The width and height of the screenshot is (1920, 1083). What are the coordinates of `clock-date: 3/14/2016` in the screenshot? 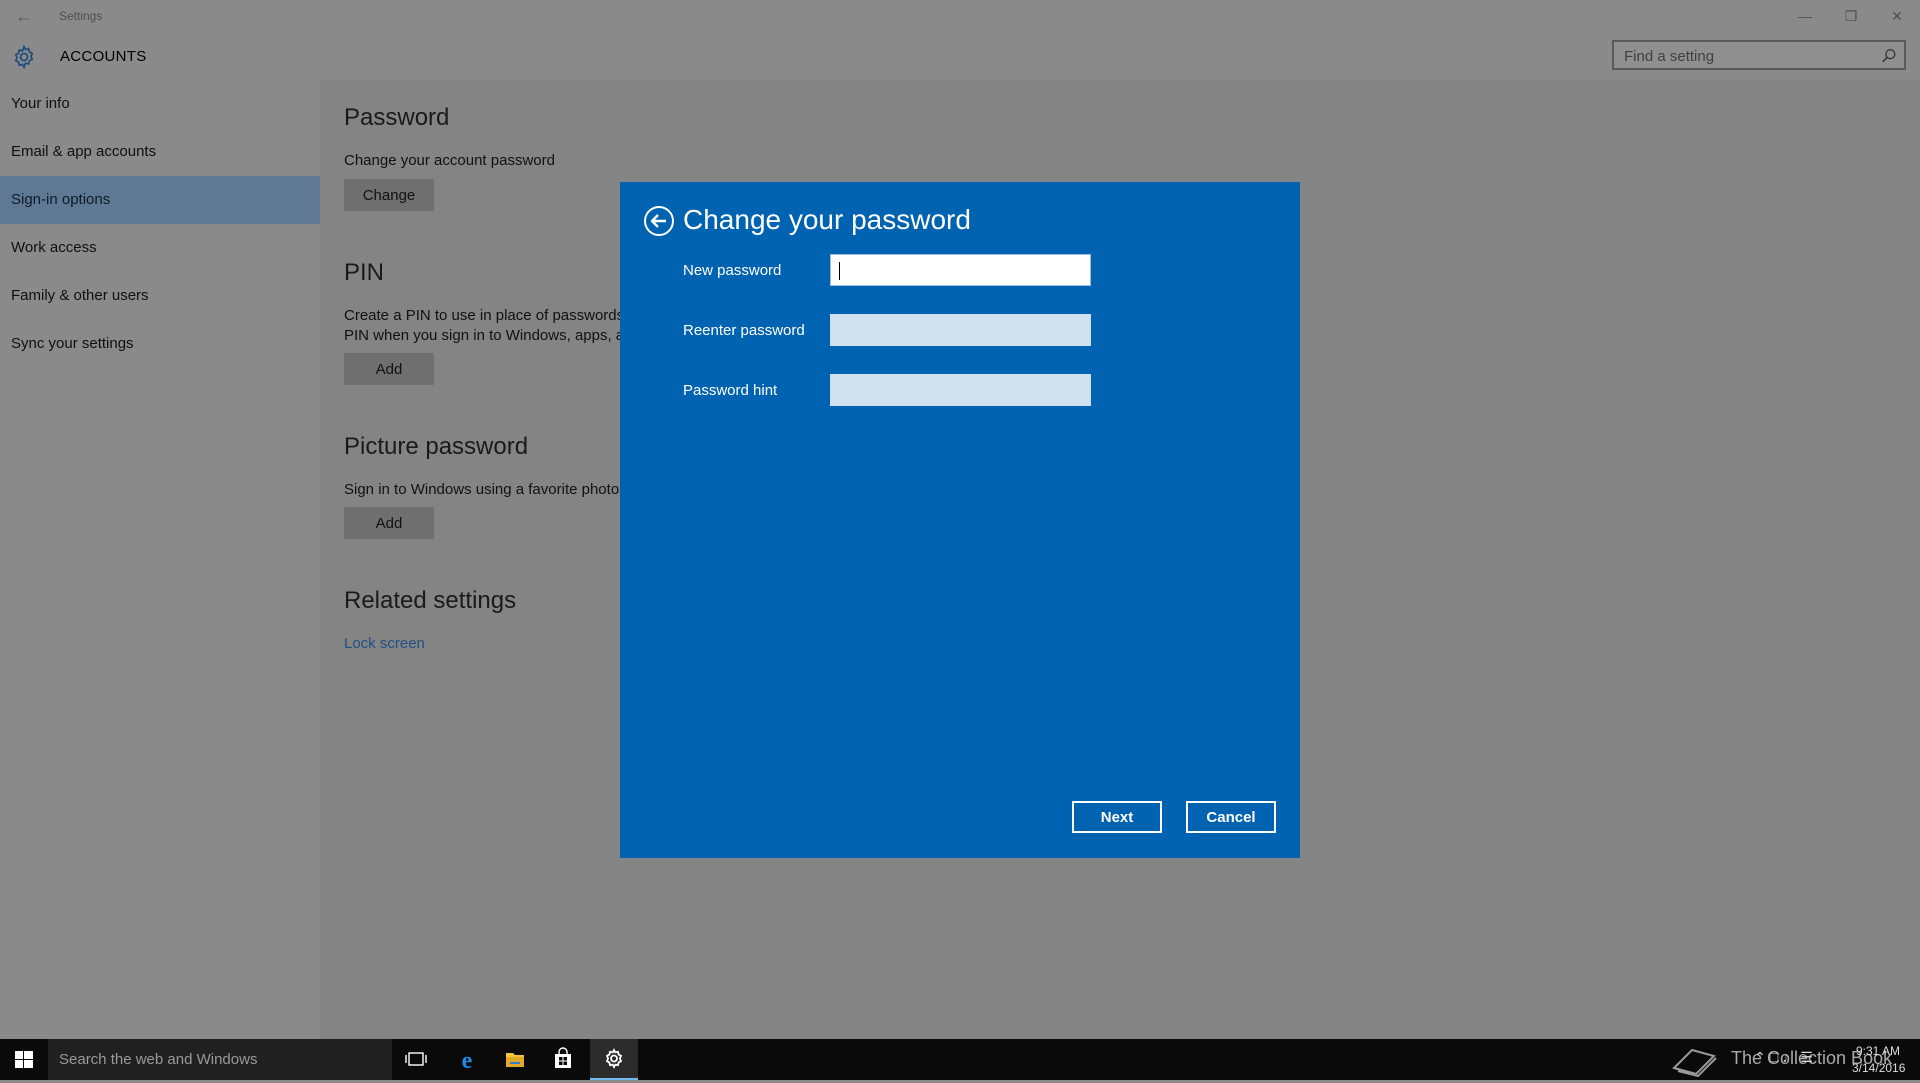 It's located at (1878, 1068).